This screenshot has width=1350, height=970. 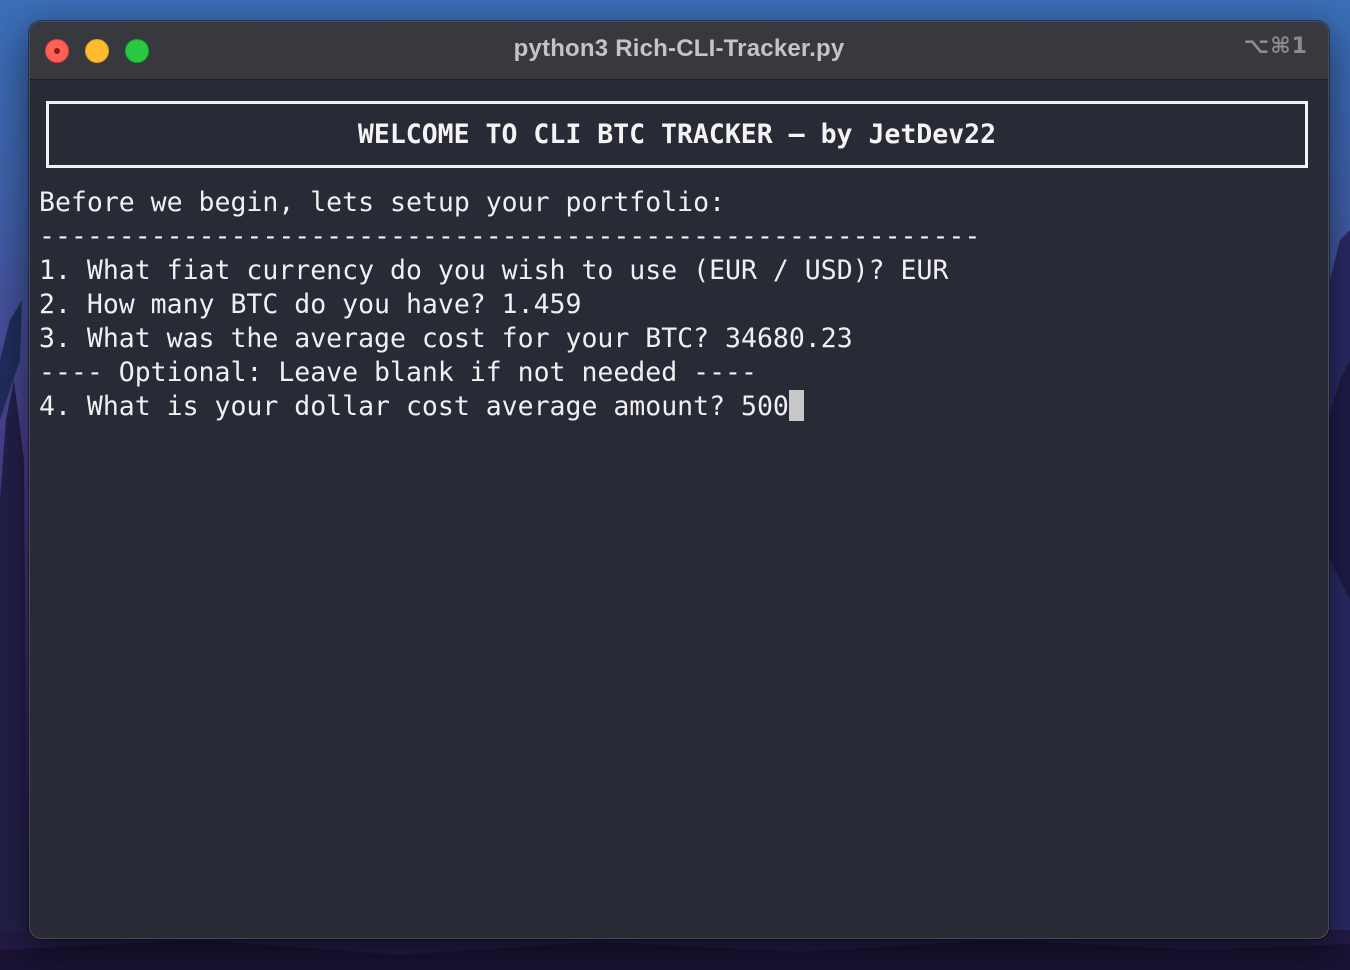 What do you see at coordinates (310, 304) in the screenshot?
I see `question-btc-amount: 2. How many BTC do you have? 1.459` at bounding box center [310, 304].